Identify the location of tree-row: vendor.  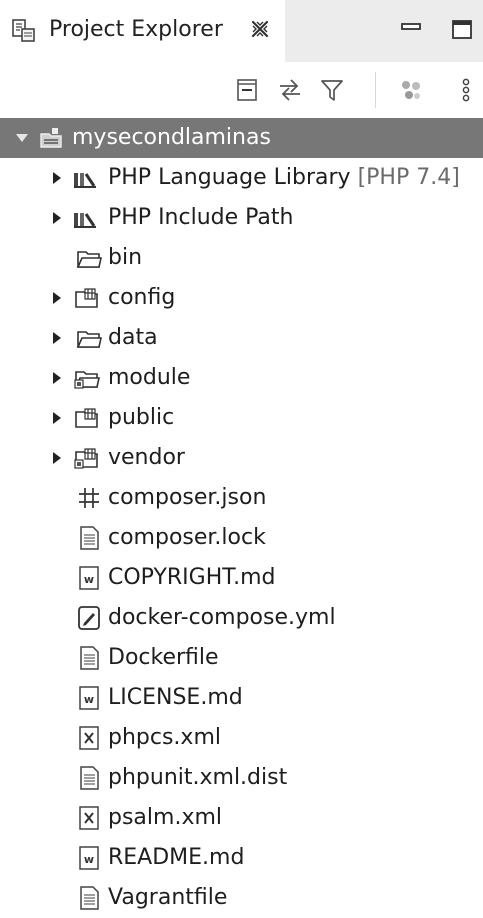
(241, 458).